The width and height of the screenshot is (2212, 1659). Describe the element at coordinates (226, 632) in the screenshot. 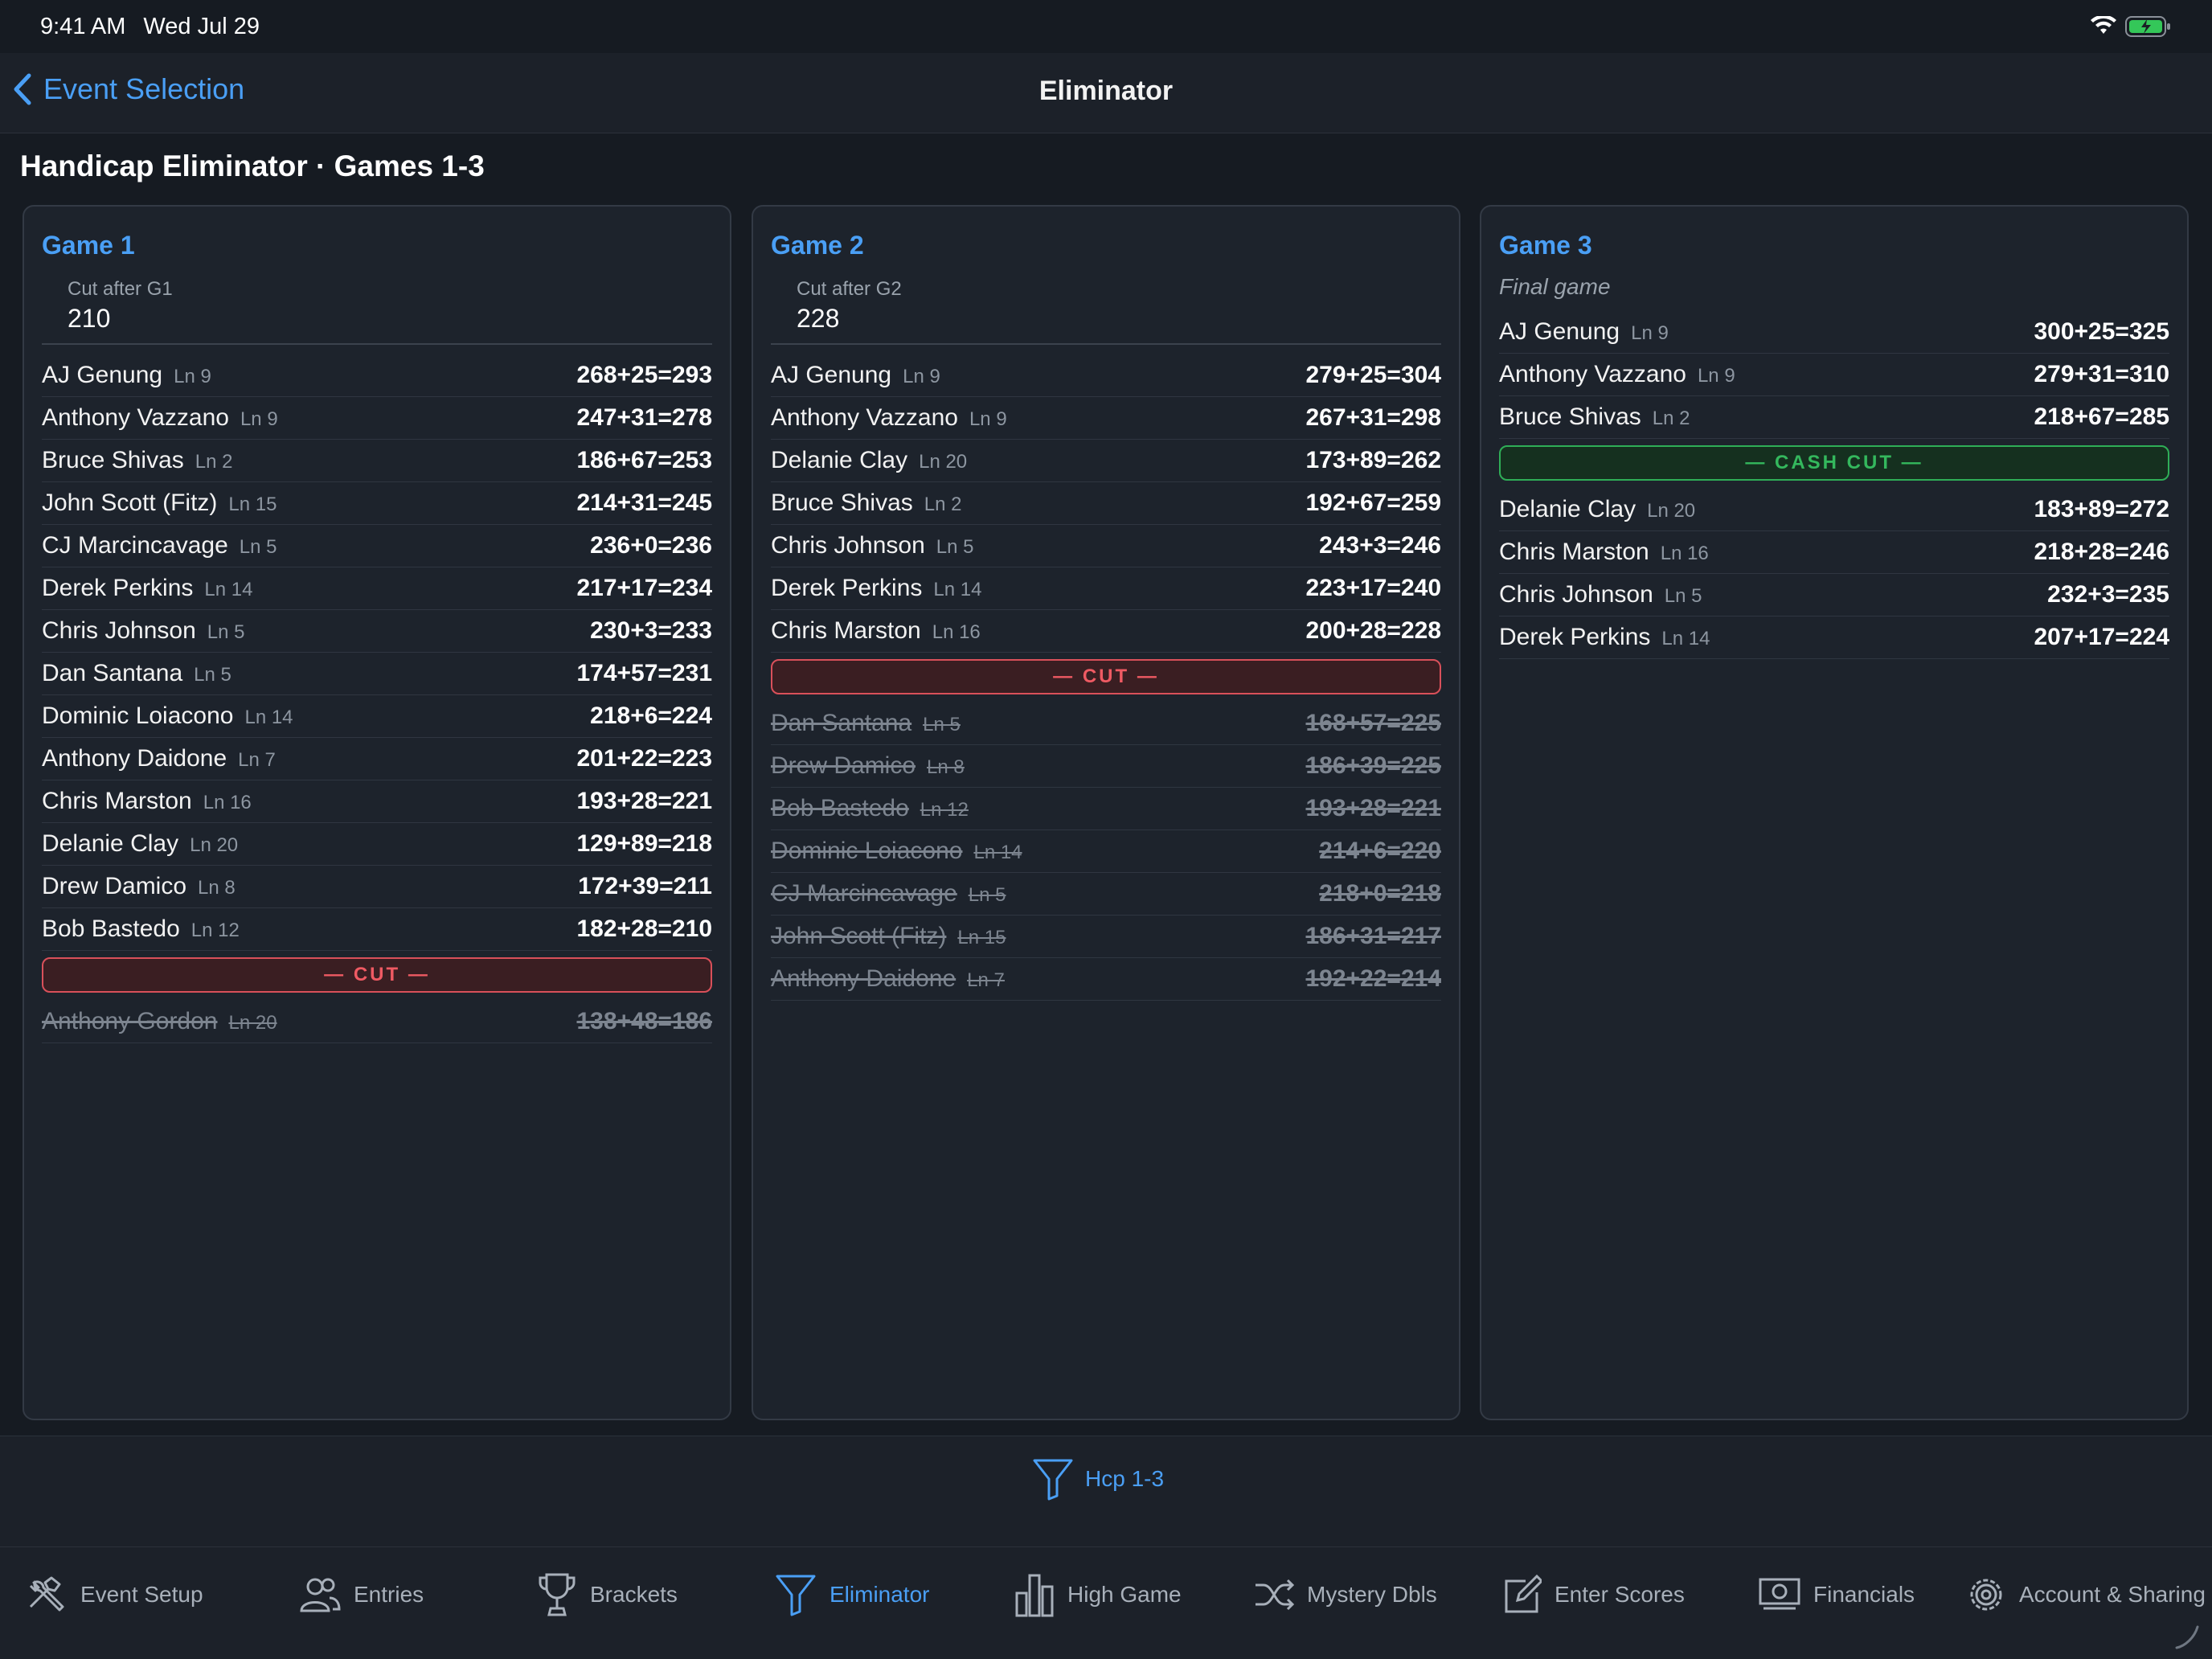

I see `player-lane: Ln 5` at that location.